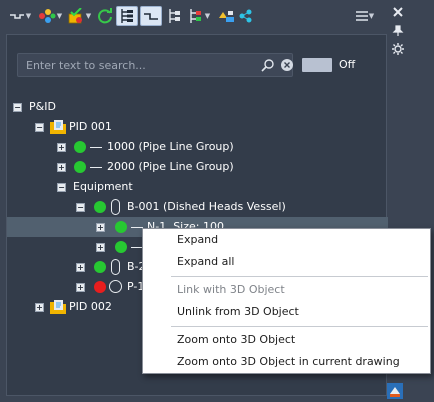 This screenshot has width=434, height=402. I want to click on connector-view-icon, so click(151, 16).